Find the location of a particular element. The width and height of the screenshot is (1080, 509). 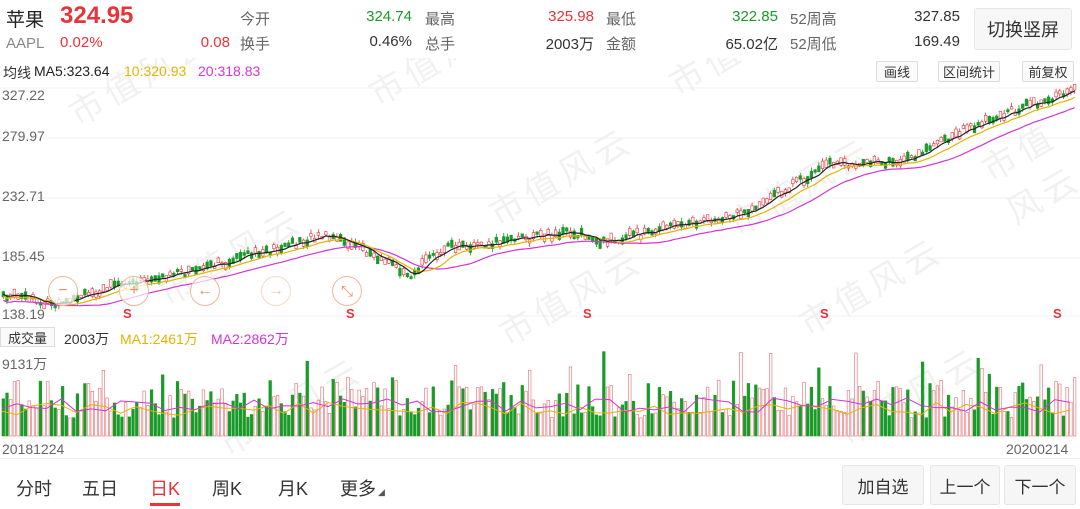

open-value: 324.74 is located at coordinates (389, 16).